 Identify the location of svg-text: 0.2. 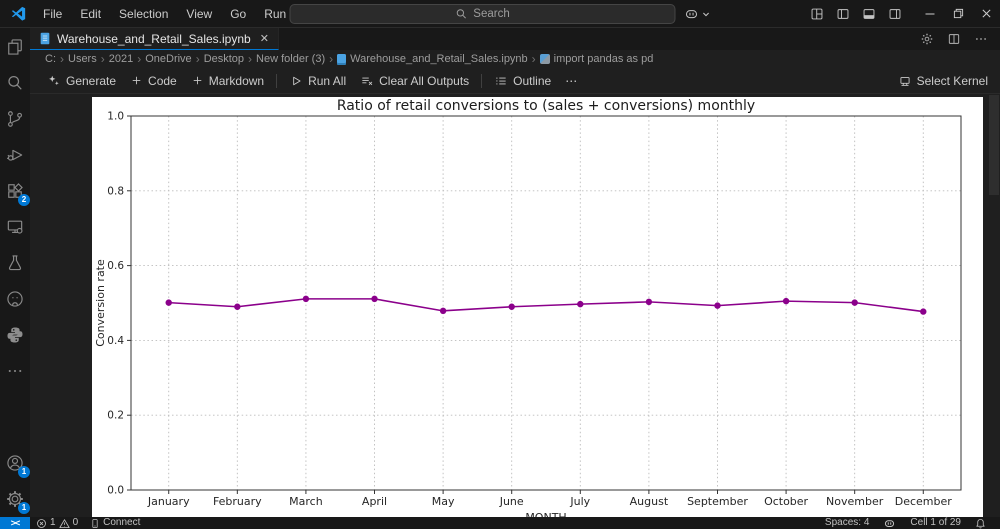
(115, 416).